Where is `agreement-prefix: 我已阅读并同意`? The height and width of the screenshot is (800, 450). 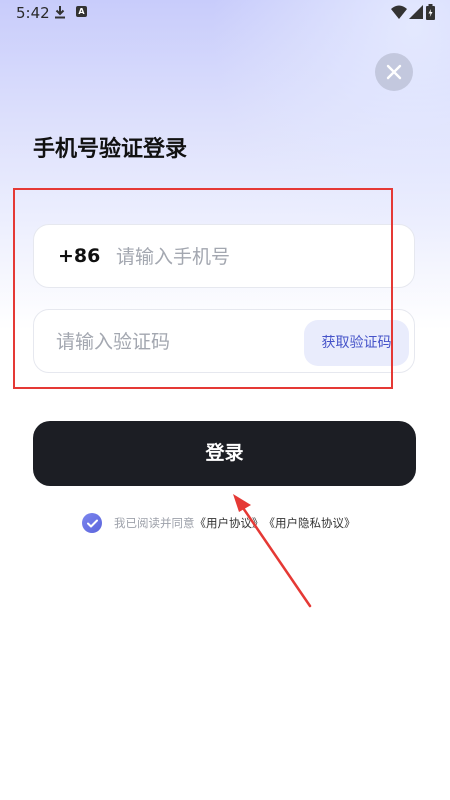 agreement-prefix: 我已阅读并同意 is located at coordinates (154, 523).